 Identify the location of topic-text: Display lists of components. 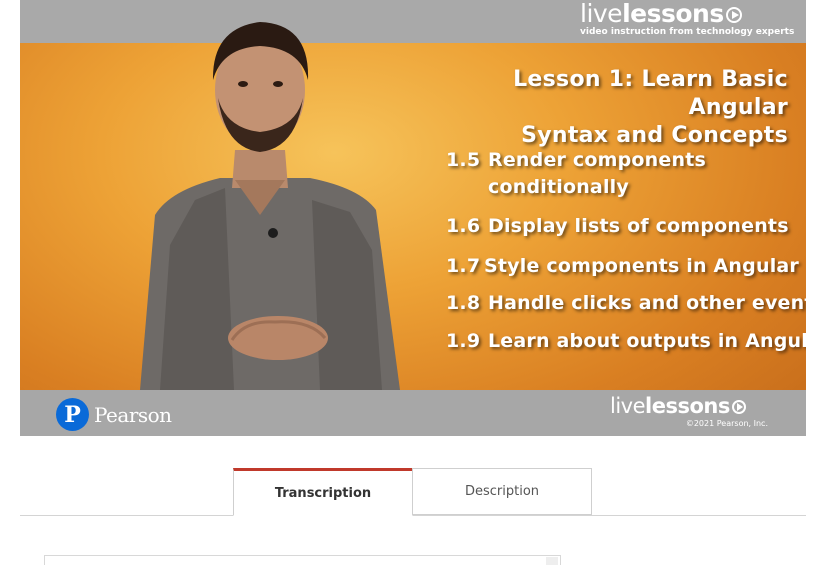
(638, 226).